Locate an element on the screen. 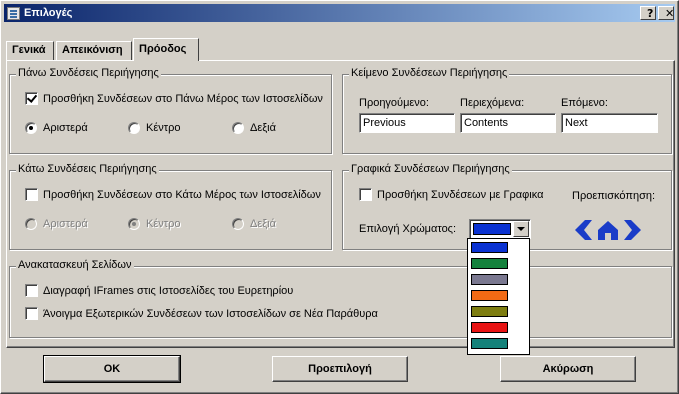 This screenshot has height=394, width=679. bottom-align-right-radio: Δεξιά is located at coordinates (254, 224).